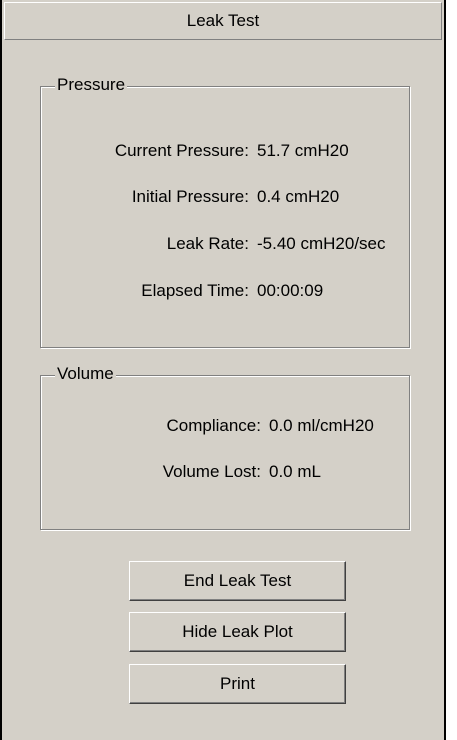 Image resolution: width=457 pixels, height=740 pixels. What do you see at coordinates (91, 85) in the screenshot?
I see `pressure-legend: Pressure` at bounding box center [91, 85].